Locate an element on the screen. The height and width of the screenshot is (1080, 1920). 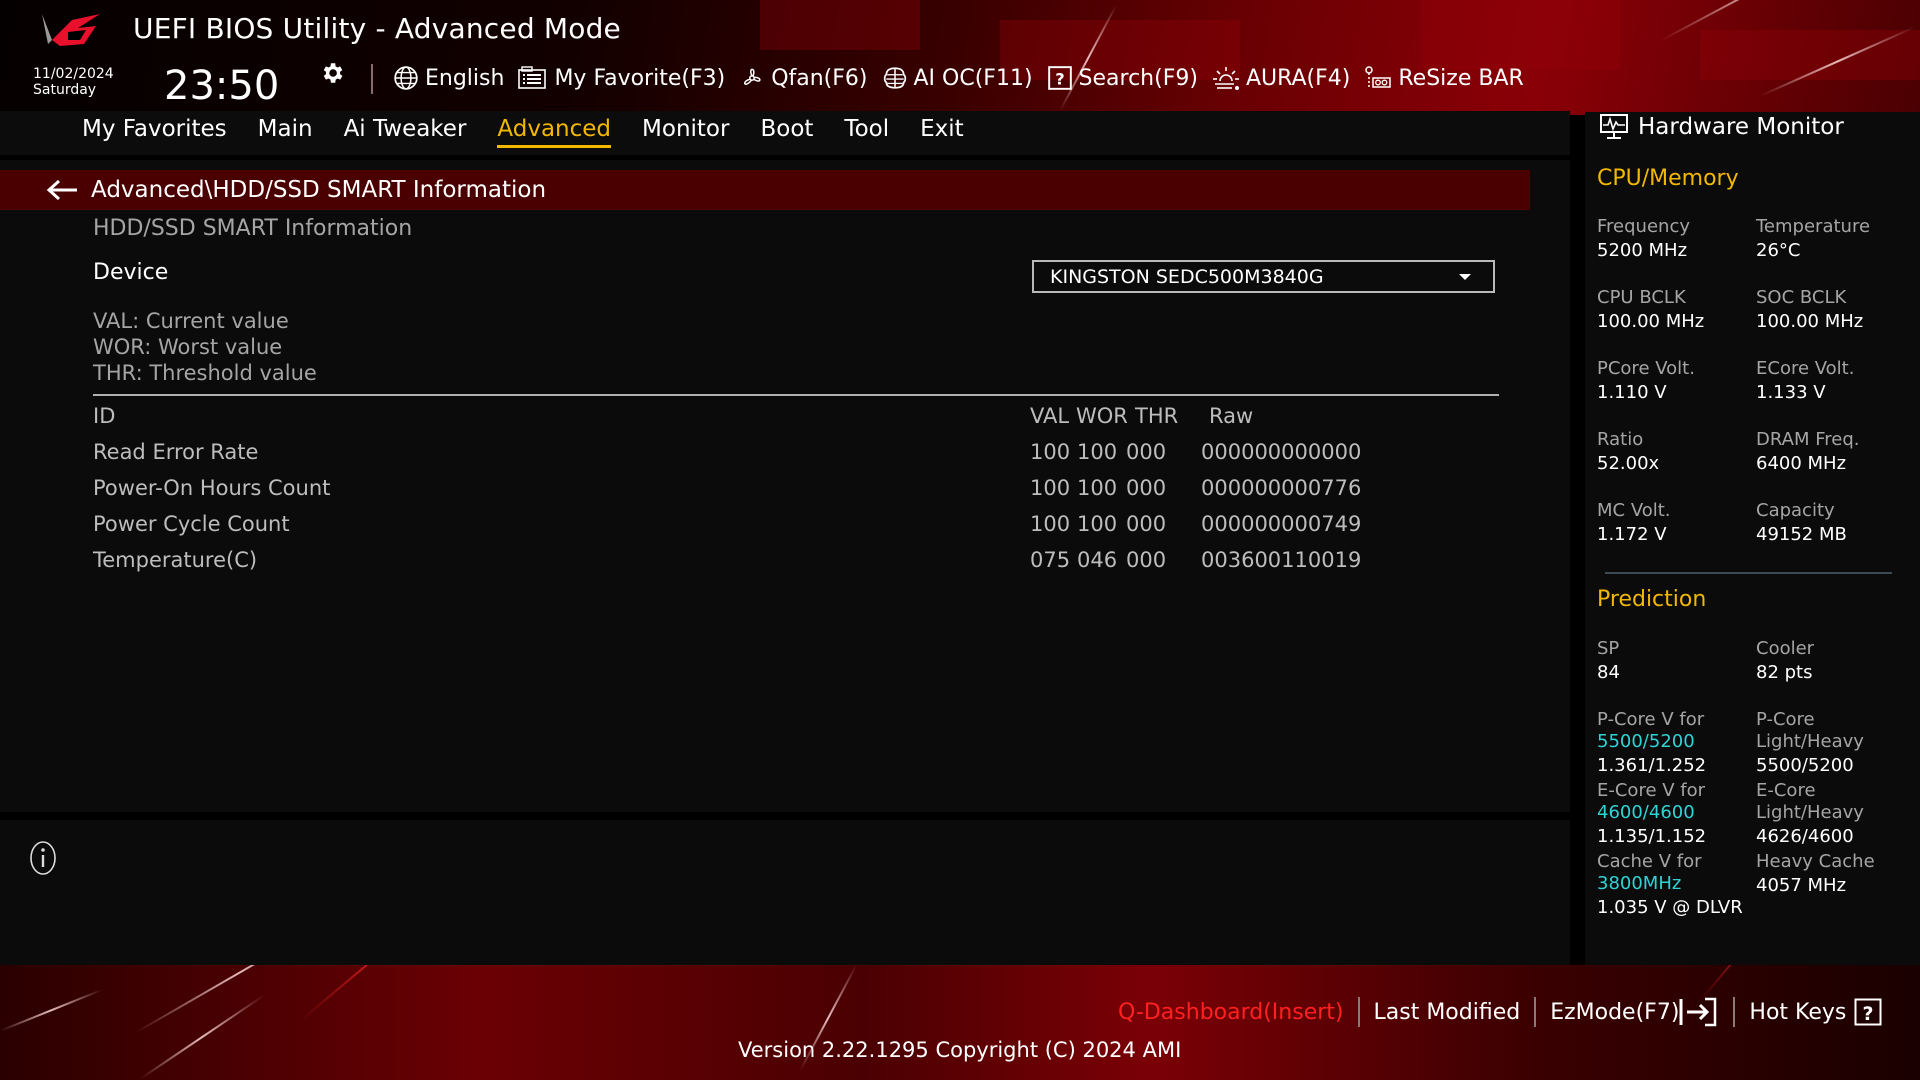
tab-main: Main is located at coordinates (285, 132).